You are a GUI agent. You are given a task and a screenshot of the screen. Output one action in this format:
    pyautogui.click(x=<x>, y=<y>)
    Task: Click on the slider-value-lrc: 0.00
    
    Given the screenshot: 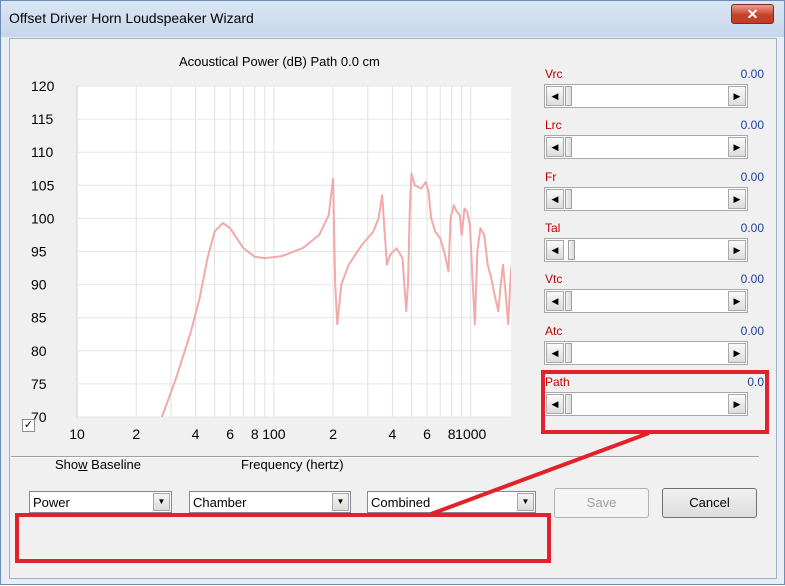 What is the action you would take?
    pyautogui.click(x=752, y=125)
    